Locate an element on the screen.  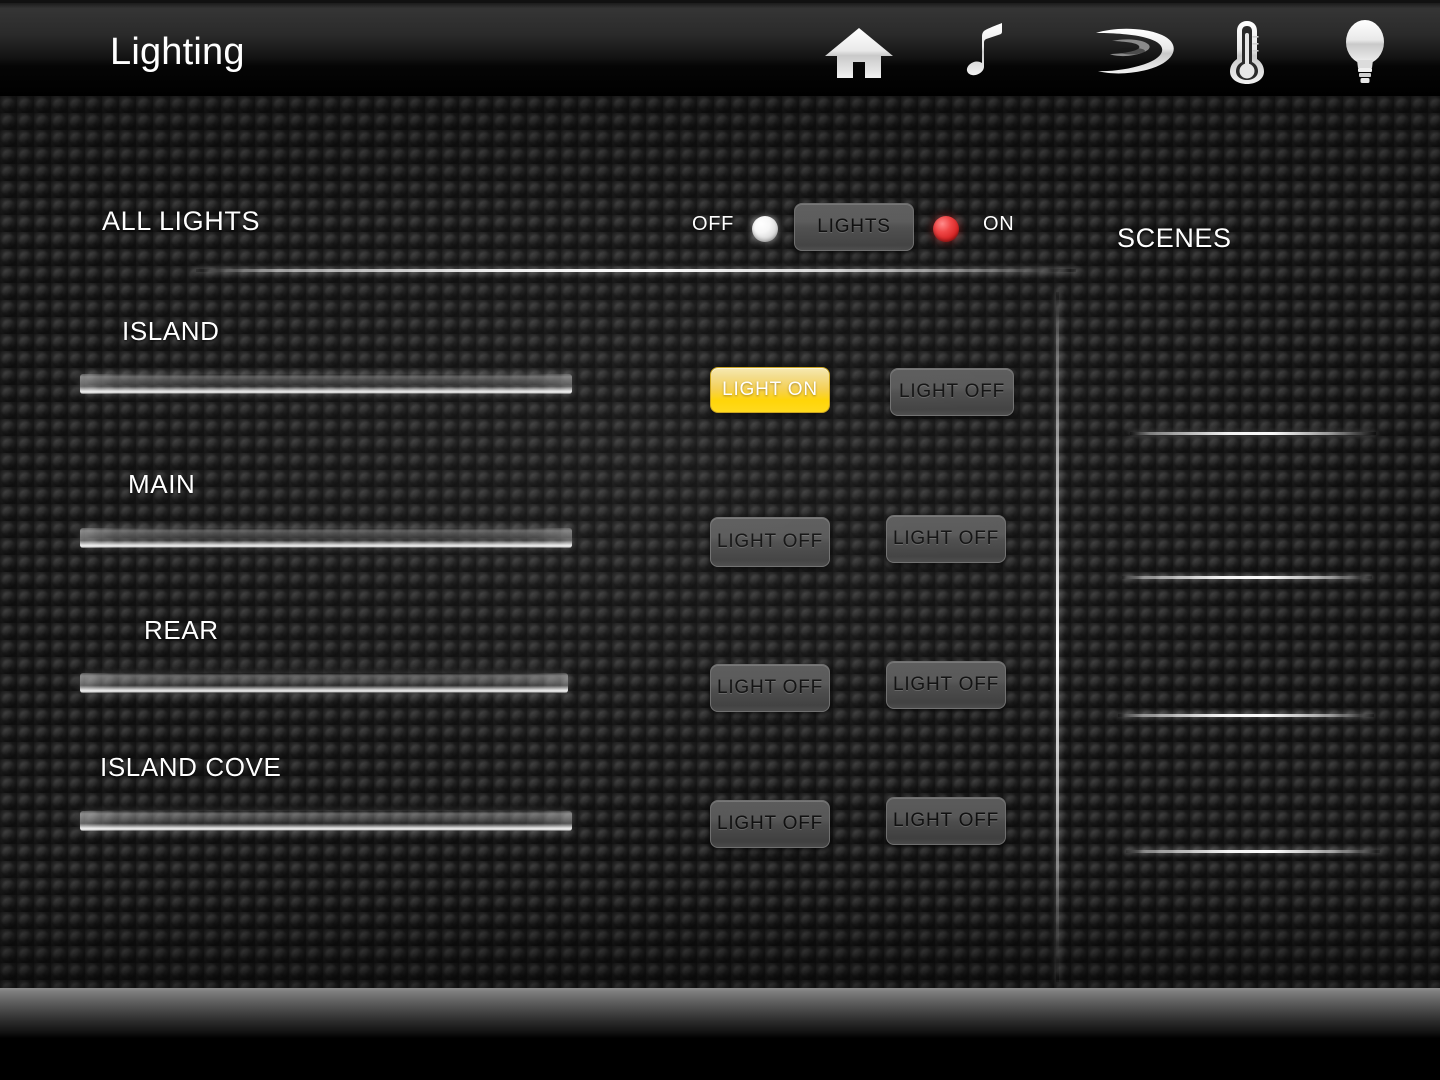
master-on-label: ON is located at coordinates (999, 224).